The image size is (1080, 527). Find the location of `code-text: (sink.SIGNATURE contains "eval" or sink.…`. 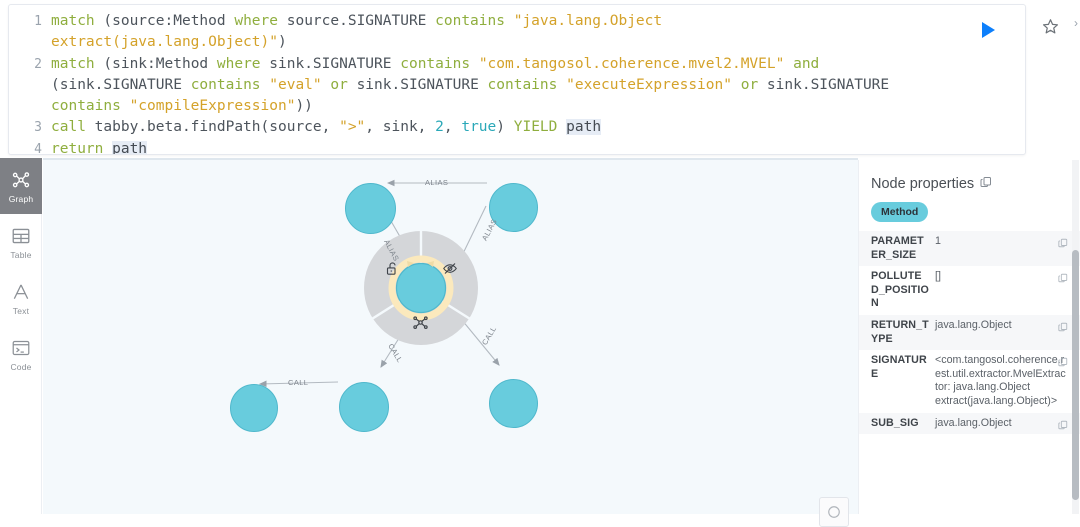

code-text: (sink.SIGNATURE contains "eval" or sink.… is located at coordinates (470, 84).